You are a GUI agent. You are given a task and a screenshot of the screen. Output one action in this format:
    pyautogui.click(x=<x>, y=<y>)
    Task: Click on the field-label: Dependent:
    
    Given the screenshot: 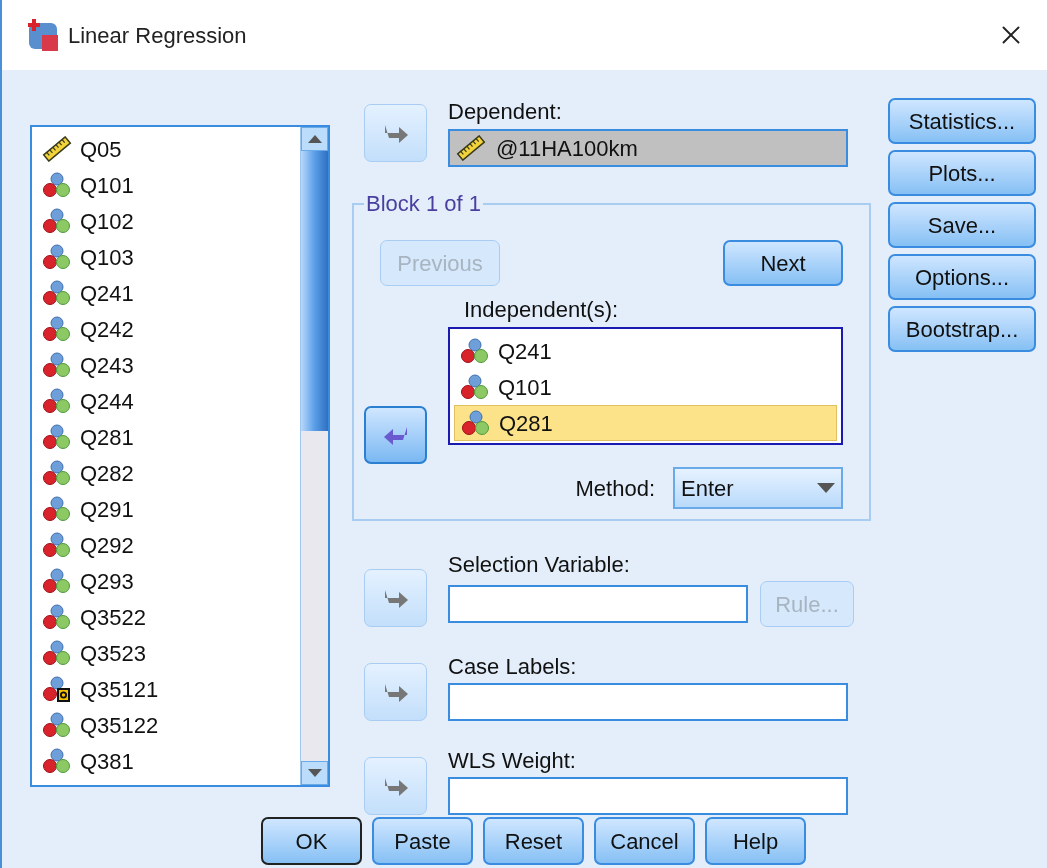 What is the action you would take?
    pyautogui.click(x=505, y=111)
    